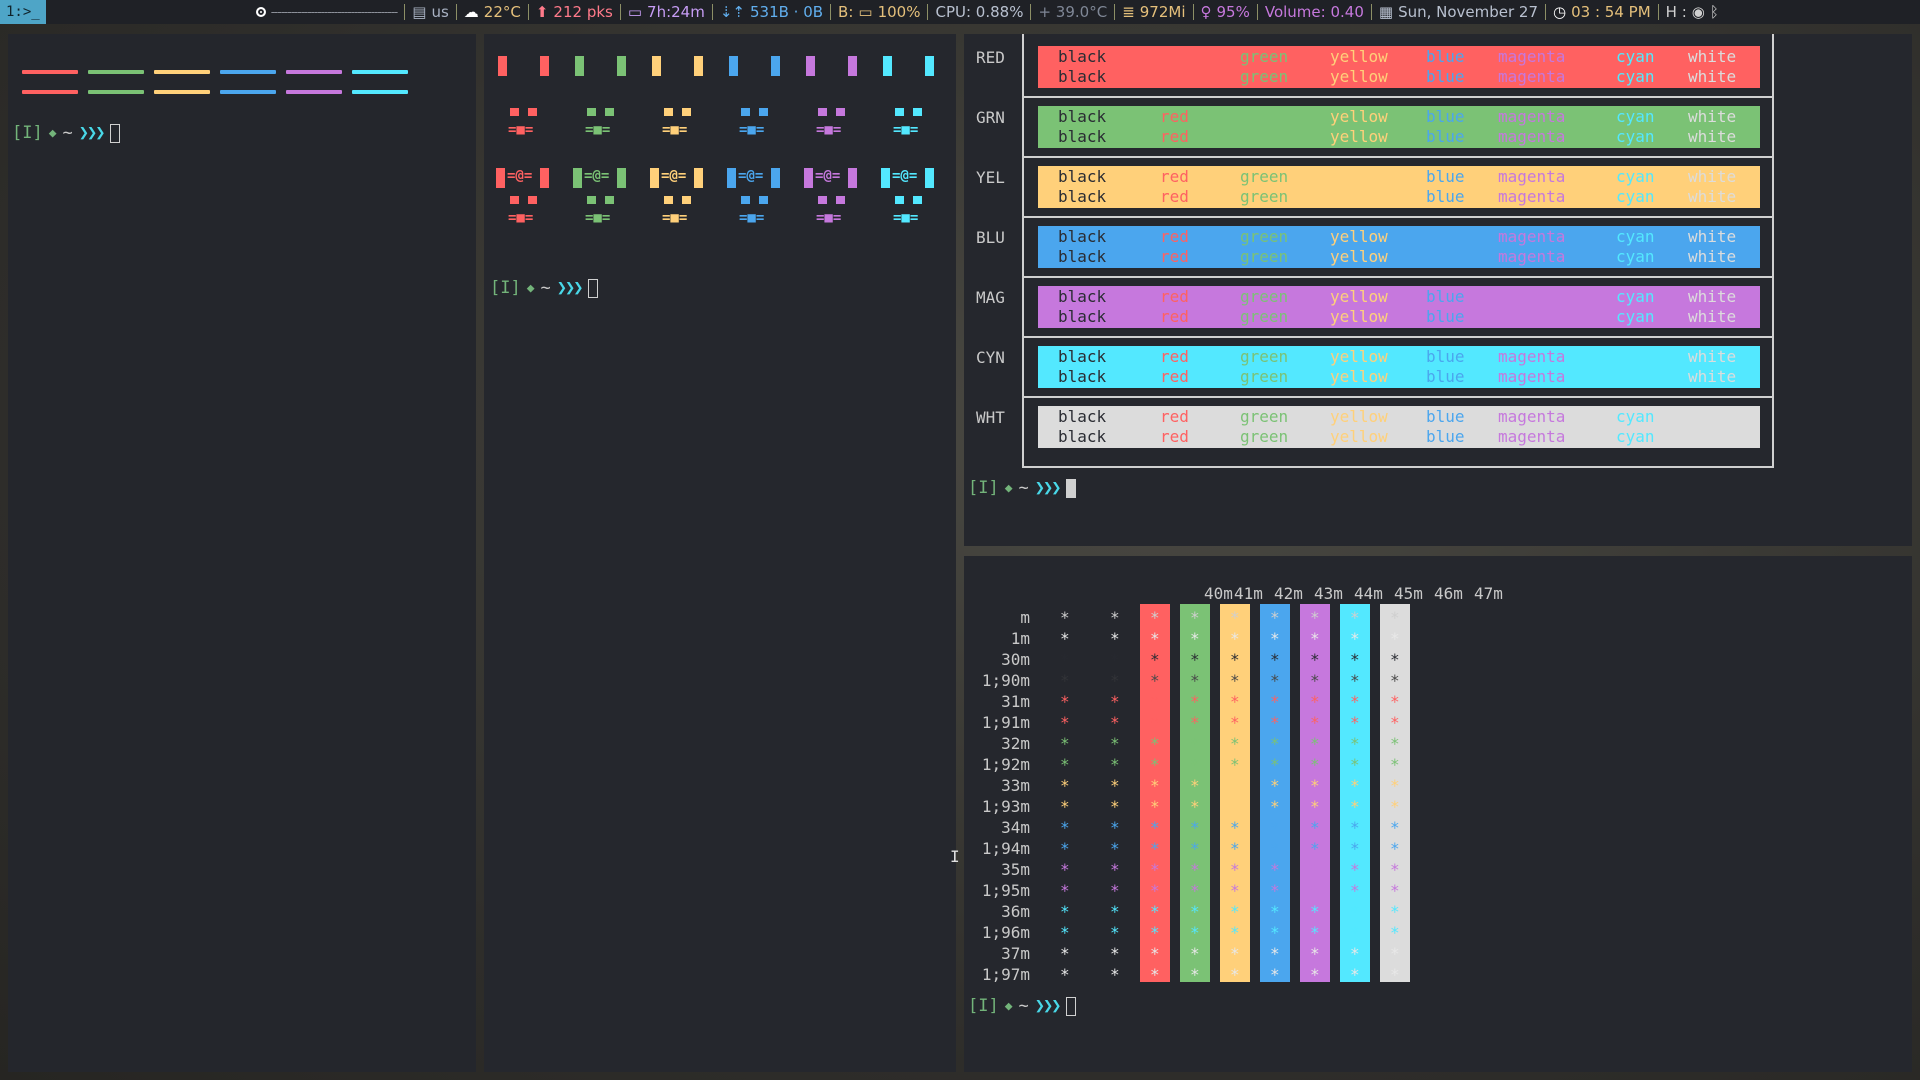  What do you see at coordinates (1015, 911) in the screenshot?
I see `row-label: 36m` at bounding box center [1015, 911].